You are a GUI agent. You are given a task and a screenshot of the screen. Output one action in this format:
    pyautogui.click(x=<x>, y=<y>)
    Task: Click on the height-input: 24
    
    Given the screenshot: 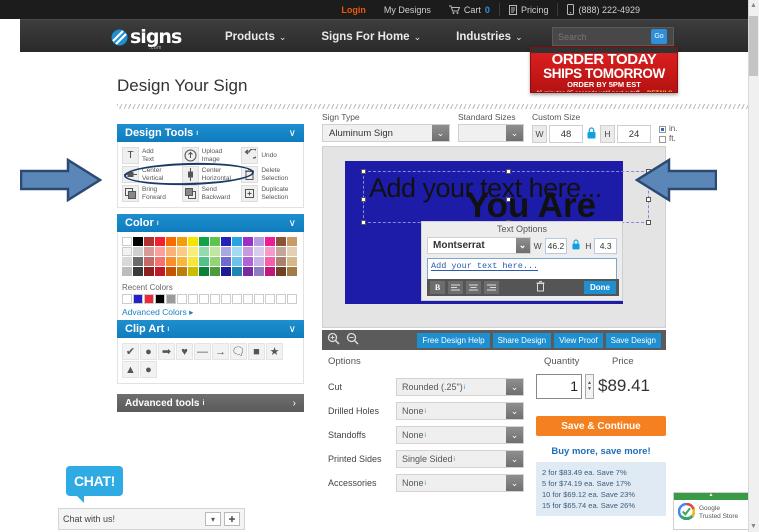 What is the action you would take?
    pyautogui.click(x=634, y=134)
    